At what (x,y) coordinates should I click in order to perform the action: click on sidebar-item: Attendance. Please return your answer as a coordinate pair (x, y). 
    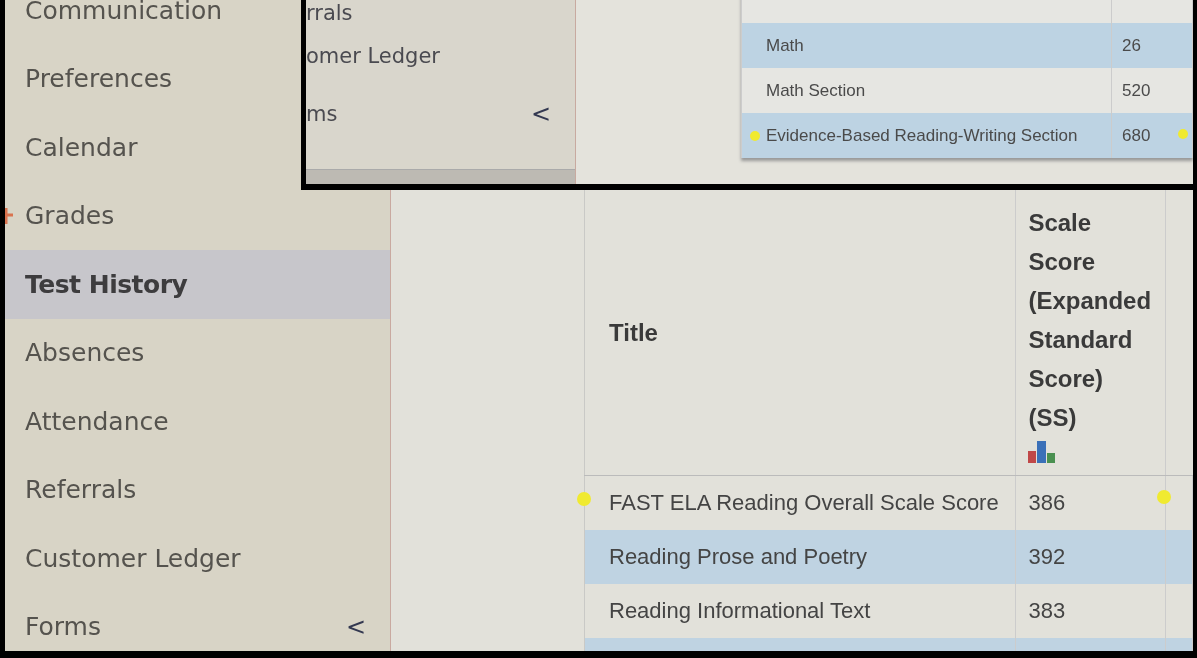
    Looking at the image, I should click on (97, 421).